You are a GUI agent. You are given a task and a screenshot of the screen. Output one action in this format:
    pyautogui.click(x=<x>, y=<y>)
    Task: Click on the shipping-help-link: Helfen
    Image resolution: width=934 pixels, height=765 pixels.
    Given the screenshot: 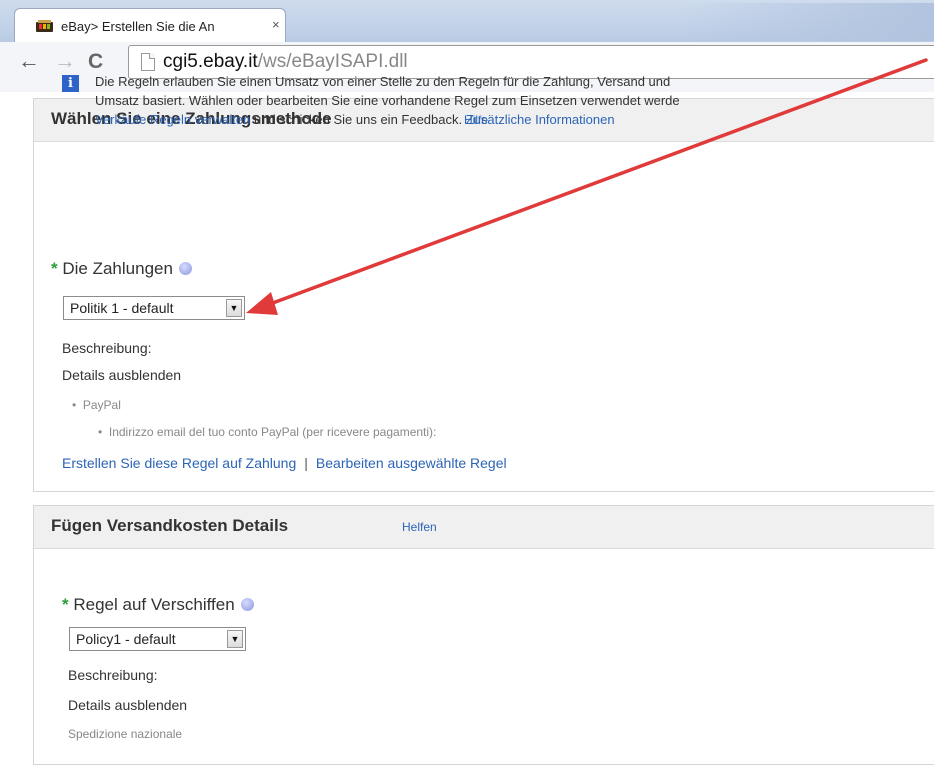 What is the action you would take?
    pyautogui.click(x=419, y=527)
    